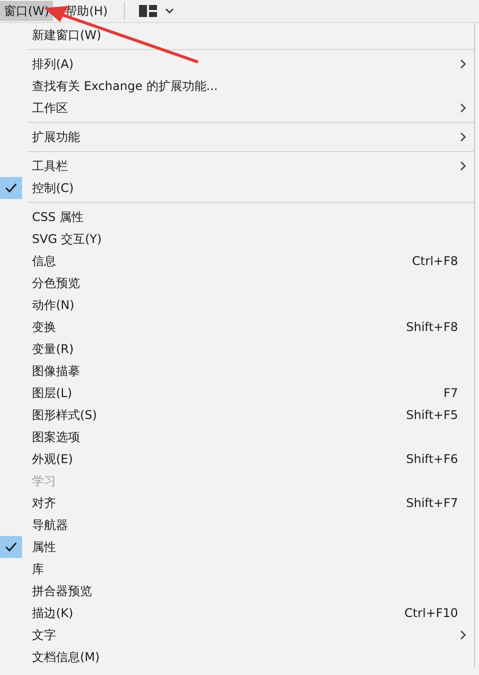 The width and height of the screenshot is (479, 675). I want to click on menu-item: 拼合器预览, so click(253, 591).